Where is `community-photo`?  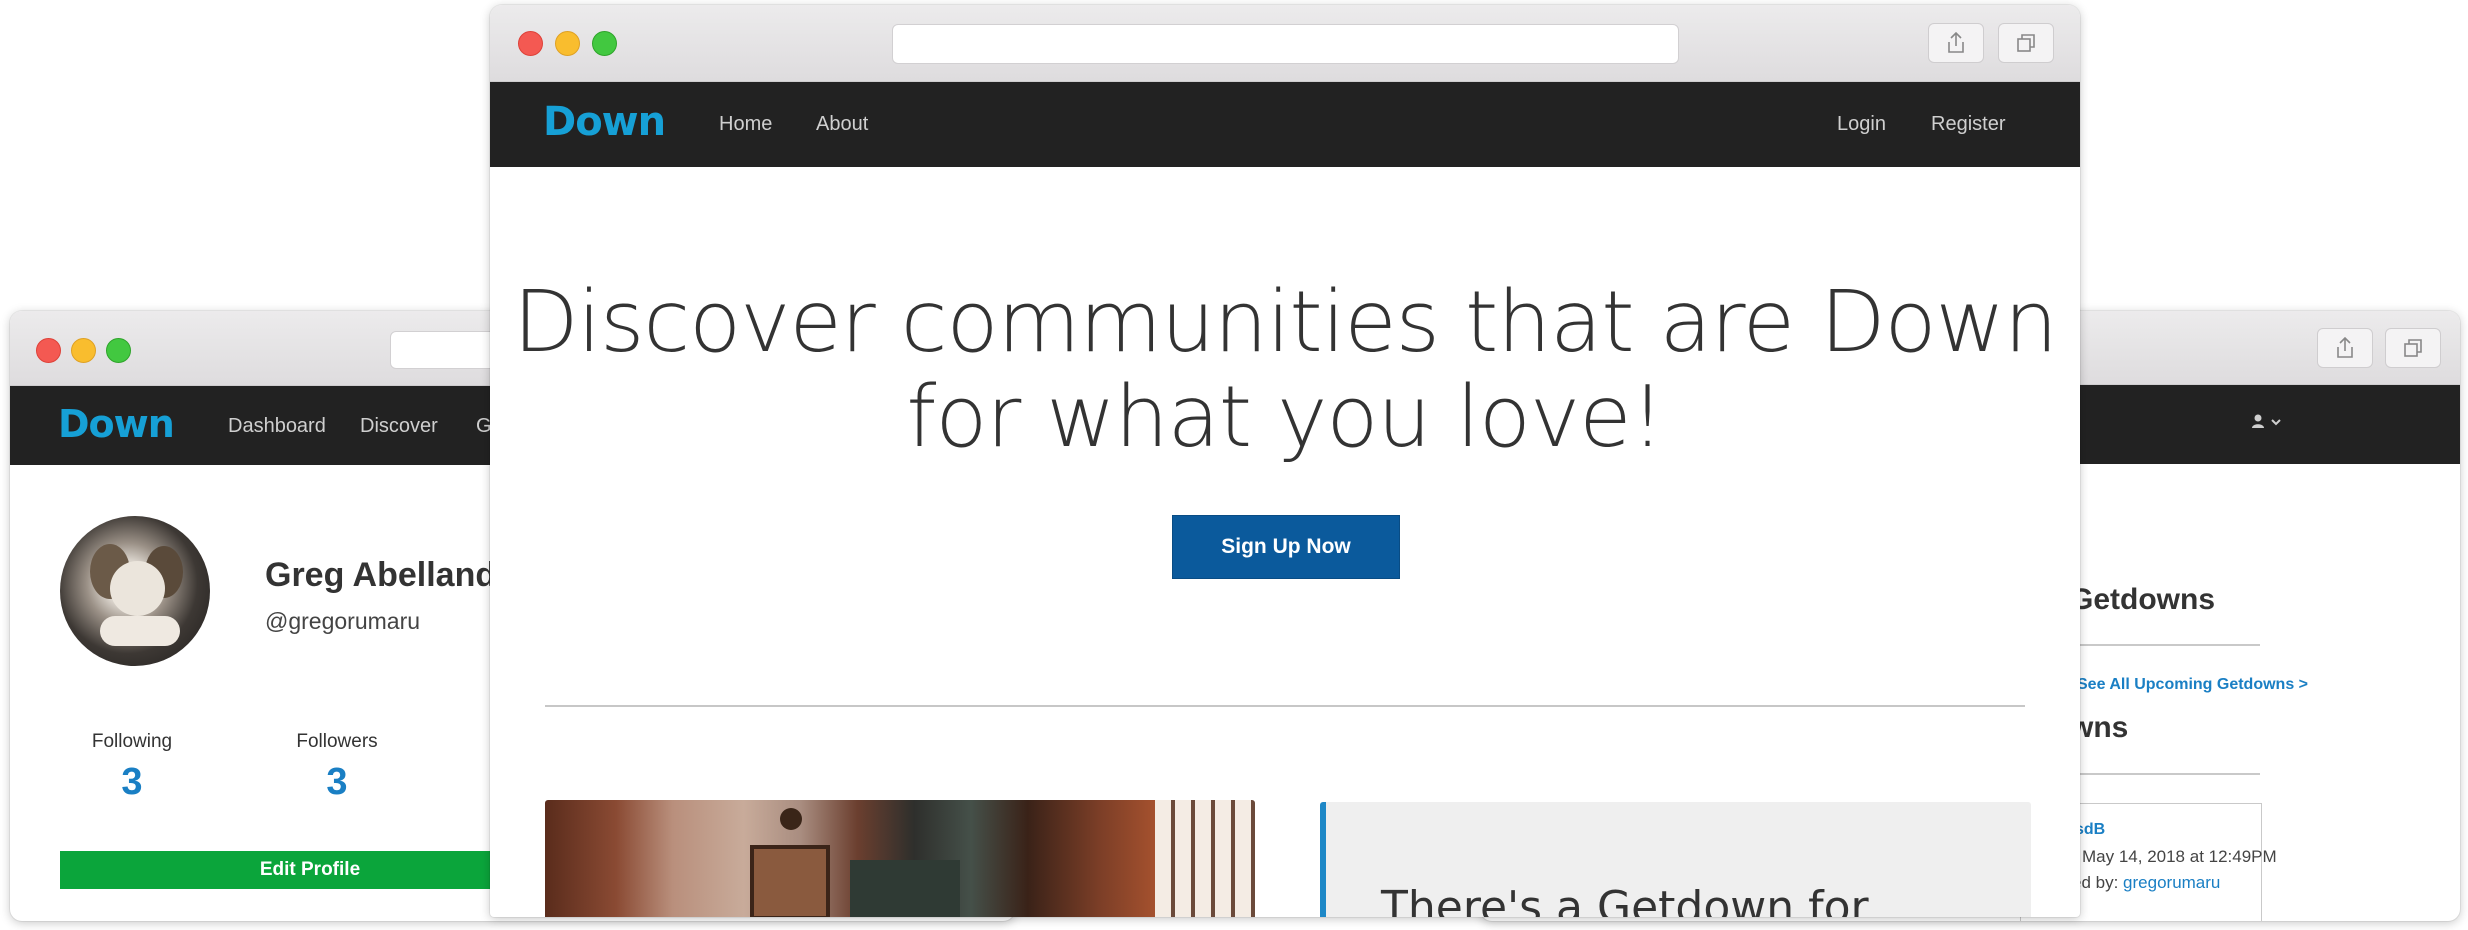
community-photo is located at coordinates (900, 858).